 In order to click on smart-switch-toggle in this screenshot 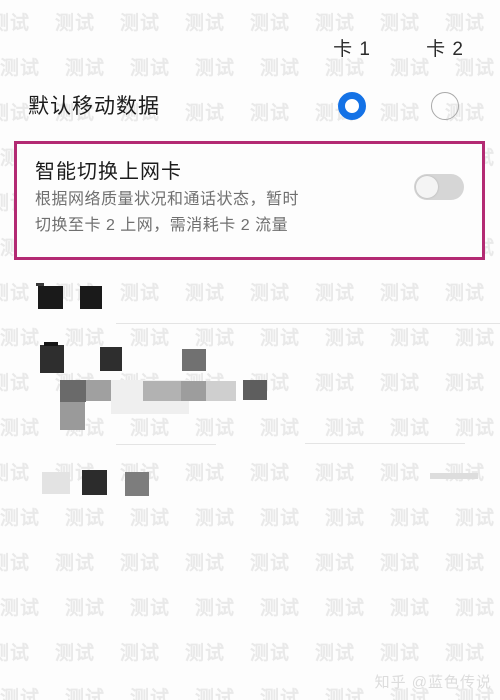, I will do `click(439, 187)`.